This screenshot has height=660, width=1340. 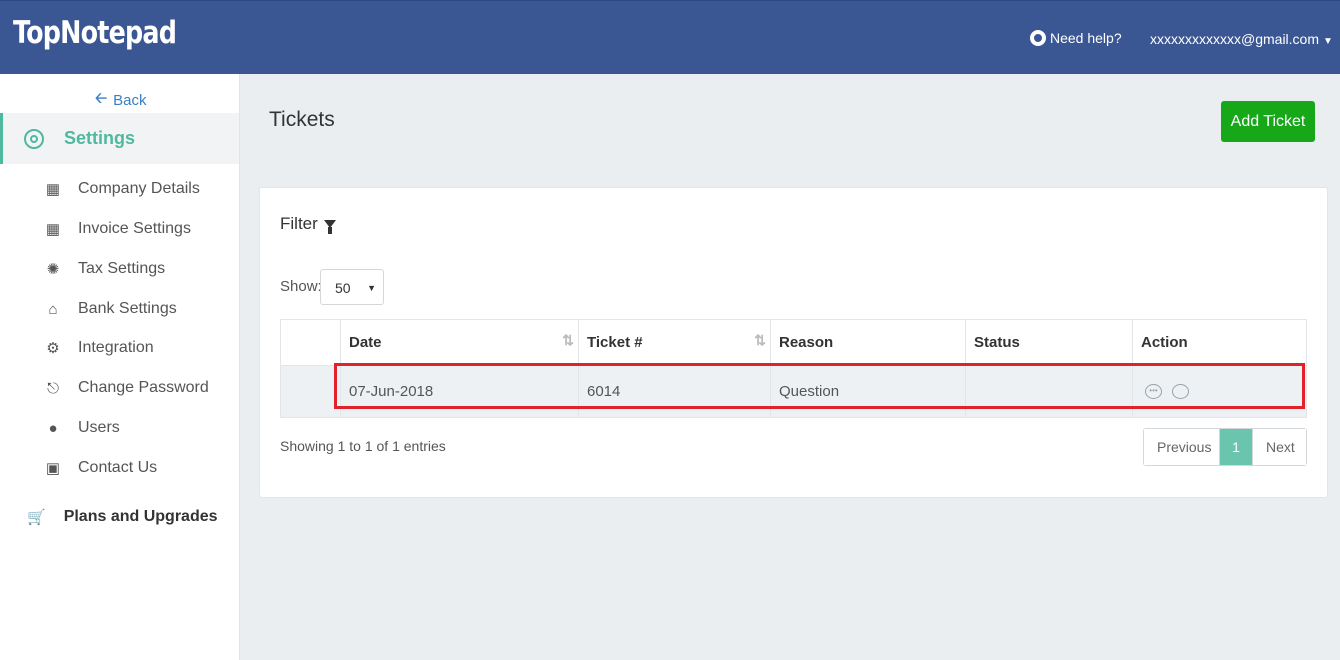 What do you see at coordinates (134, 228) in the screenshot?
I see `sidebar-item-label: Invoice Settings` at bounding box center [134, 228].